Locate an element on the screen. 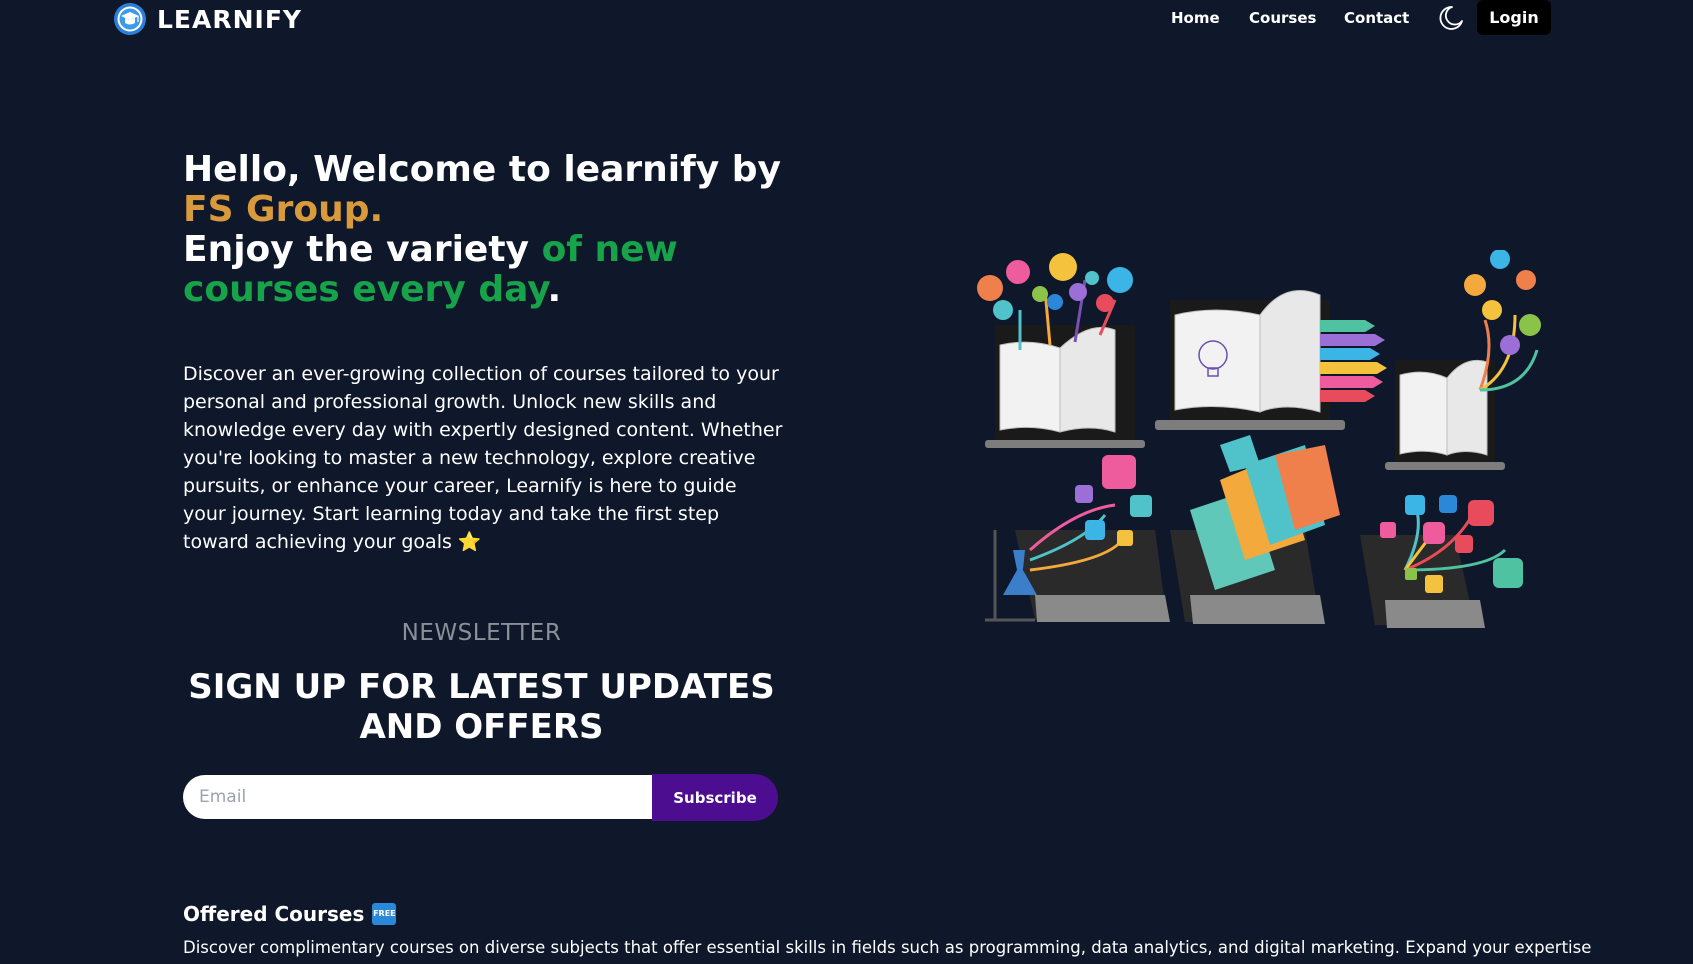  offered-courses-heading: Offered Courses FREE is located at coordinates (290, 914).